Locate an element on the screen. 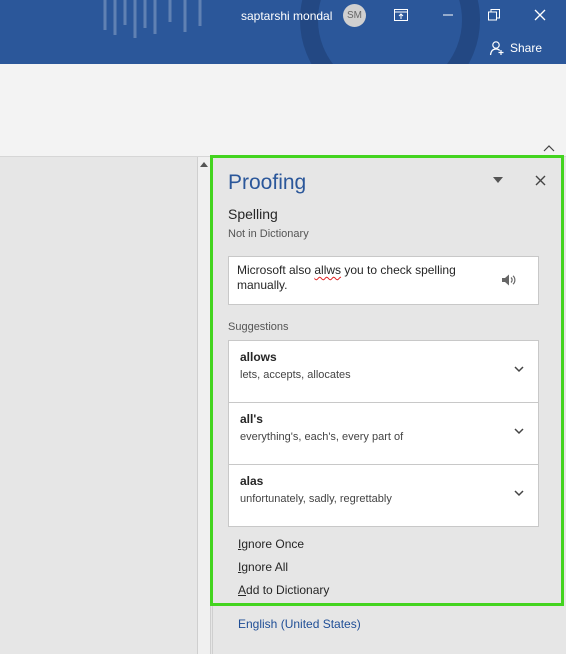  close-window-icon is located at coordinates (540, 15).